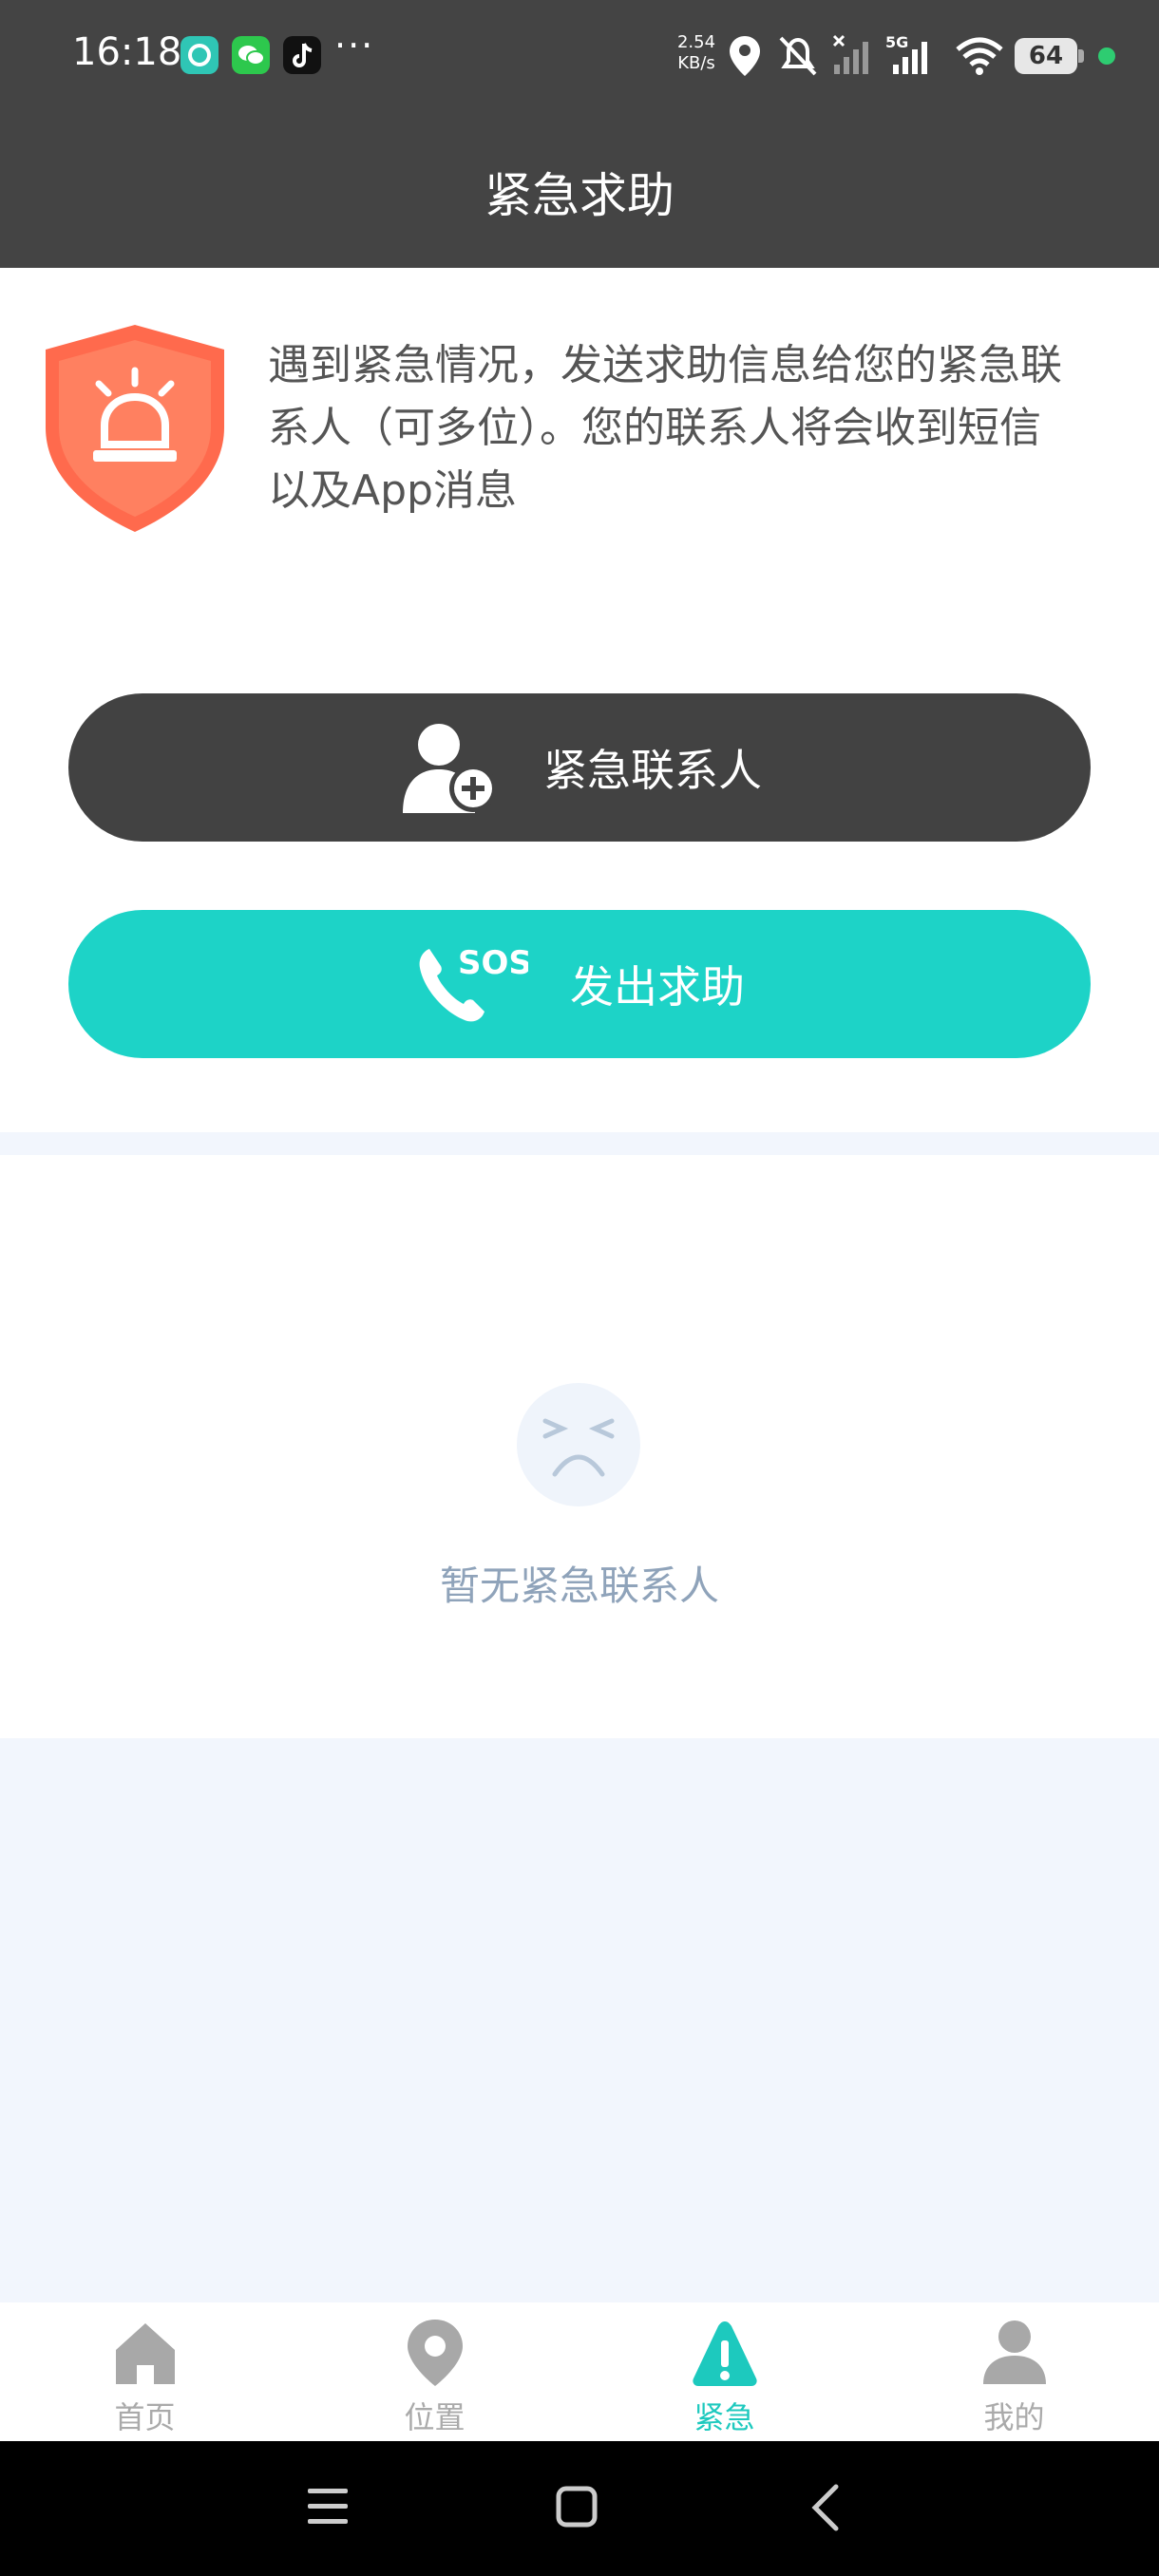  Describe the element at coordinates (850, 54) in the screenshot. I see `signal-off-icon` at that location.